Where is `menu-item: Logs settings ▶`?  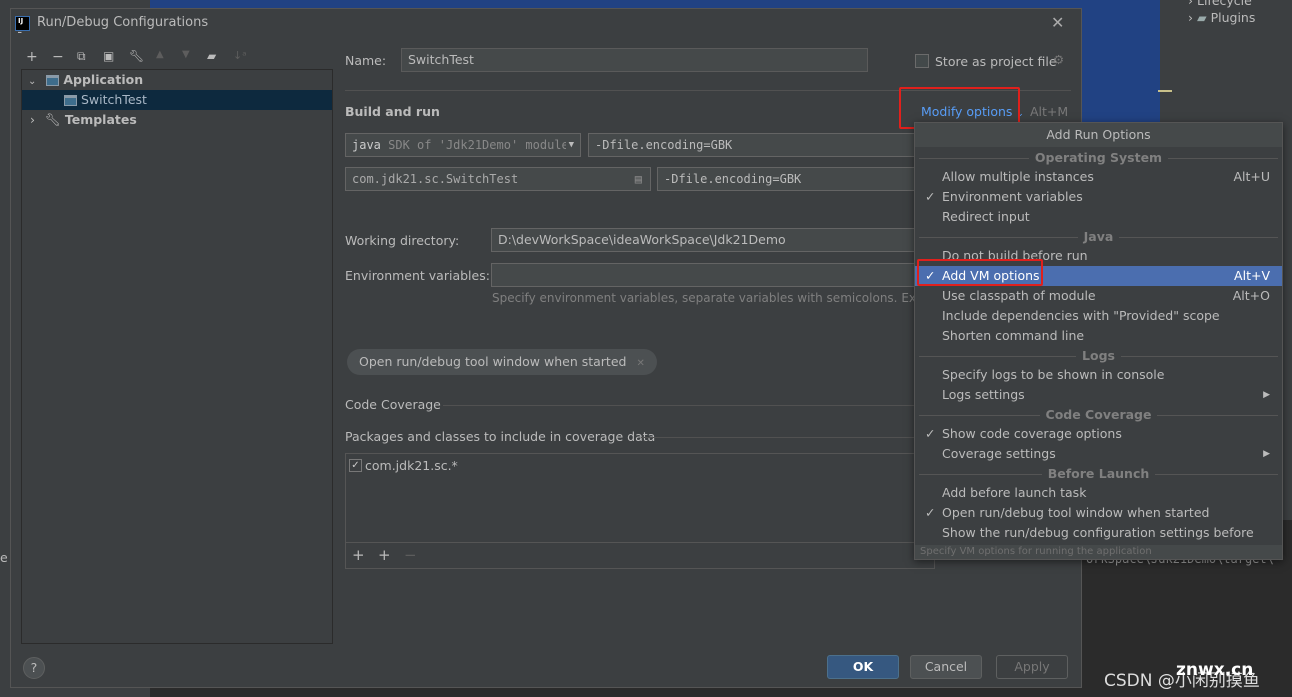 menu-item: Logs settings ▶ is located at coordinates (1098, 395).